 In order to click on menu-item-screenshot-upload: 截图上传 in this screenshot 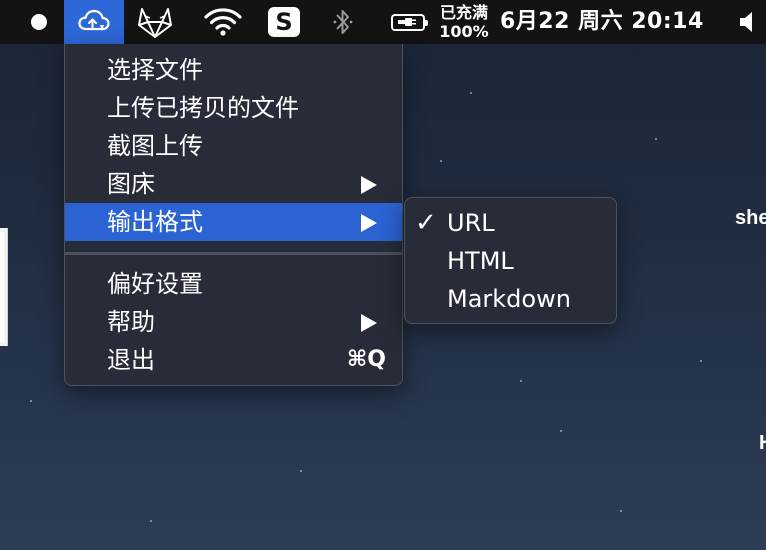, I will do `click(233, 146)`.